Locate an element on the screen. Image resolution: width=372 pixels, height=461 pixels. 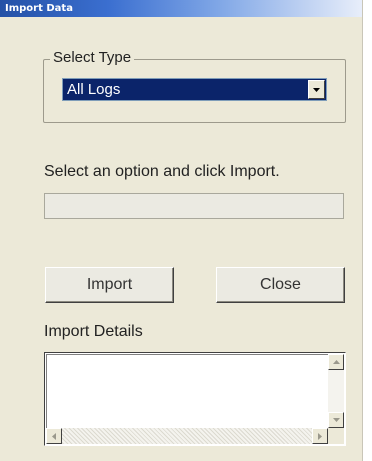
log-type-select: All Logs is located at coordinates (194, 89).